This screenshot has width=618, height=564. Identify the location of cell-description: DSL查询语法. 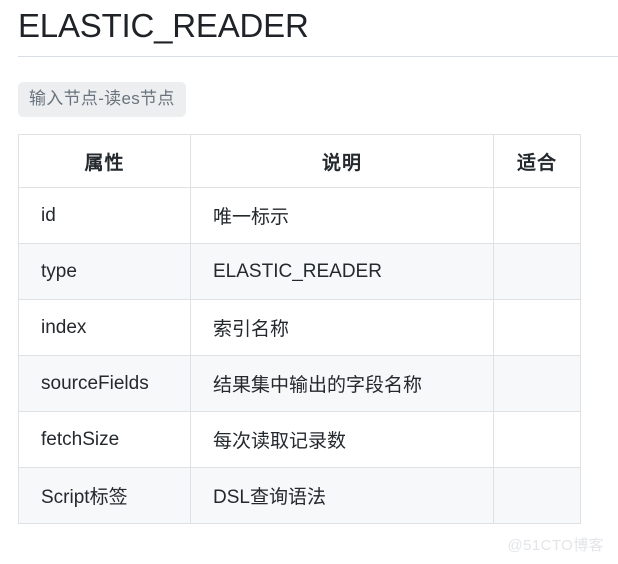
(342, 495).